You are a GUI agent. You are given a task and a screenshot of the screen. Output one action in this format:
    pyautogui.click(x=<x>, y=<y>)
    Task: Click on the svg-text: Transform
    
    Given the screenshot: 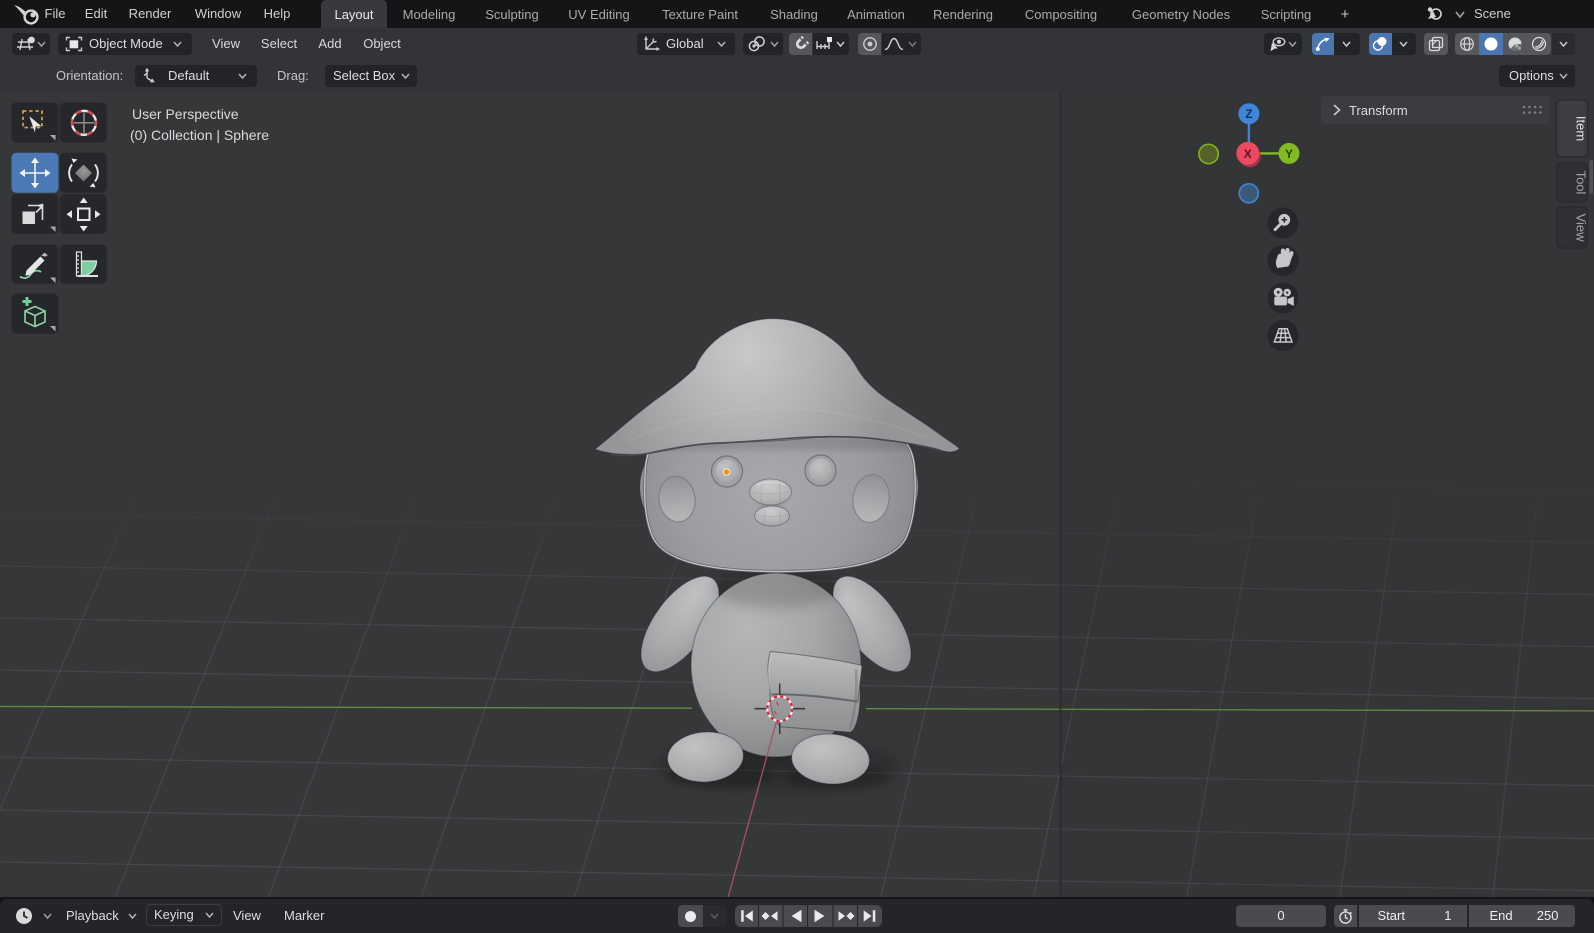 What is the action you would take?
    pyautogui.click(x=1378, y=110)
    